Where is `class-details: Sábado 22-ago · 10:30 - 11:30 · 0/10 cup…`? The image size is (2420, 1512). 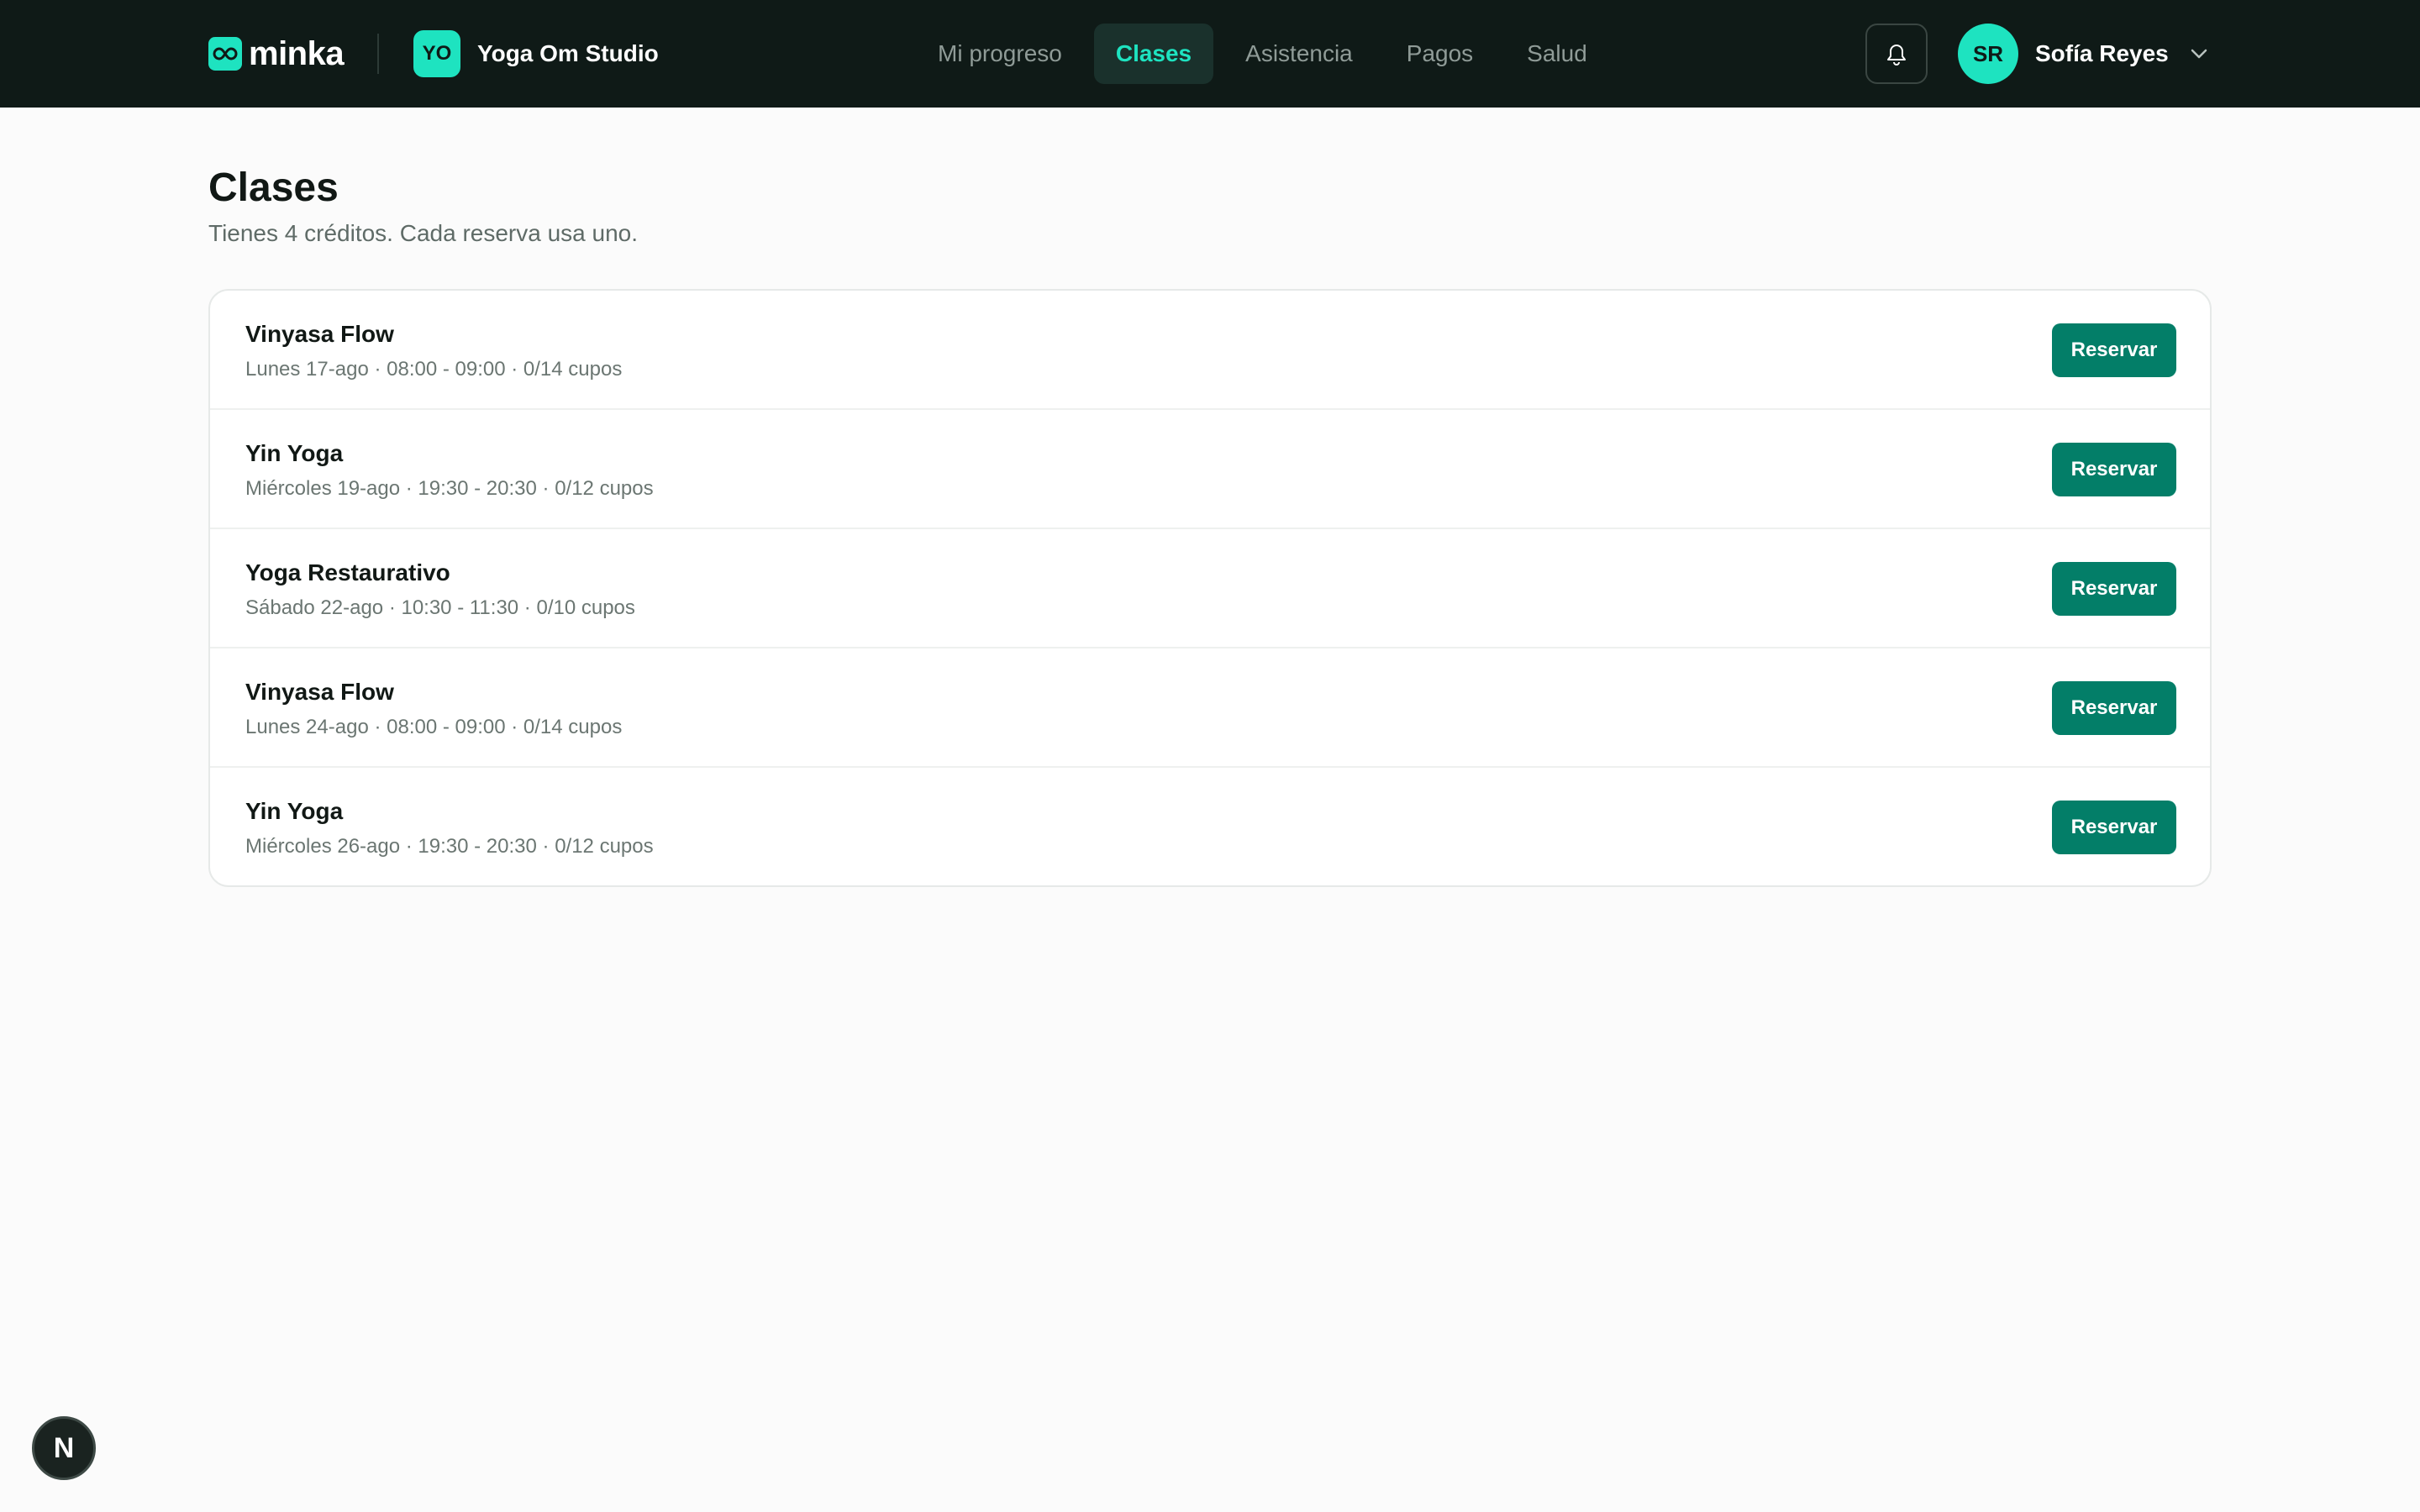
class-details: Sábado 22-ago · 10:30 - 11:30 · 0/10 cup… is located at coordinates (440, 607).